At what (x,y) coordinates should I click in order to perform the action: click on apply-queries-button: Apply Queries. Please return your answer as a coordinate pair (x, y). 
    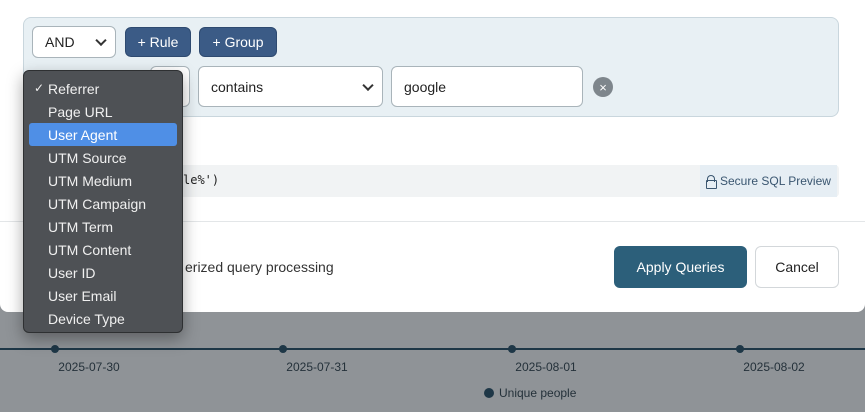
    Looking at the image, I should click on (680, 267).